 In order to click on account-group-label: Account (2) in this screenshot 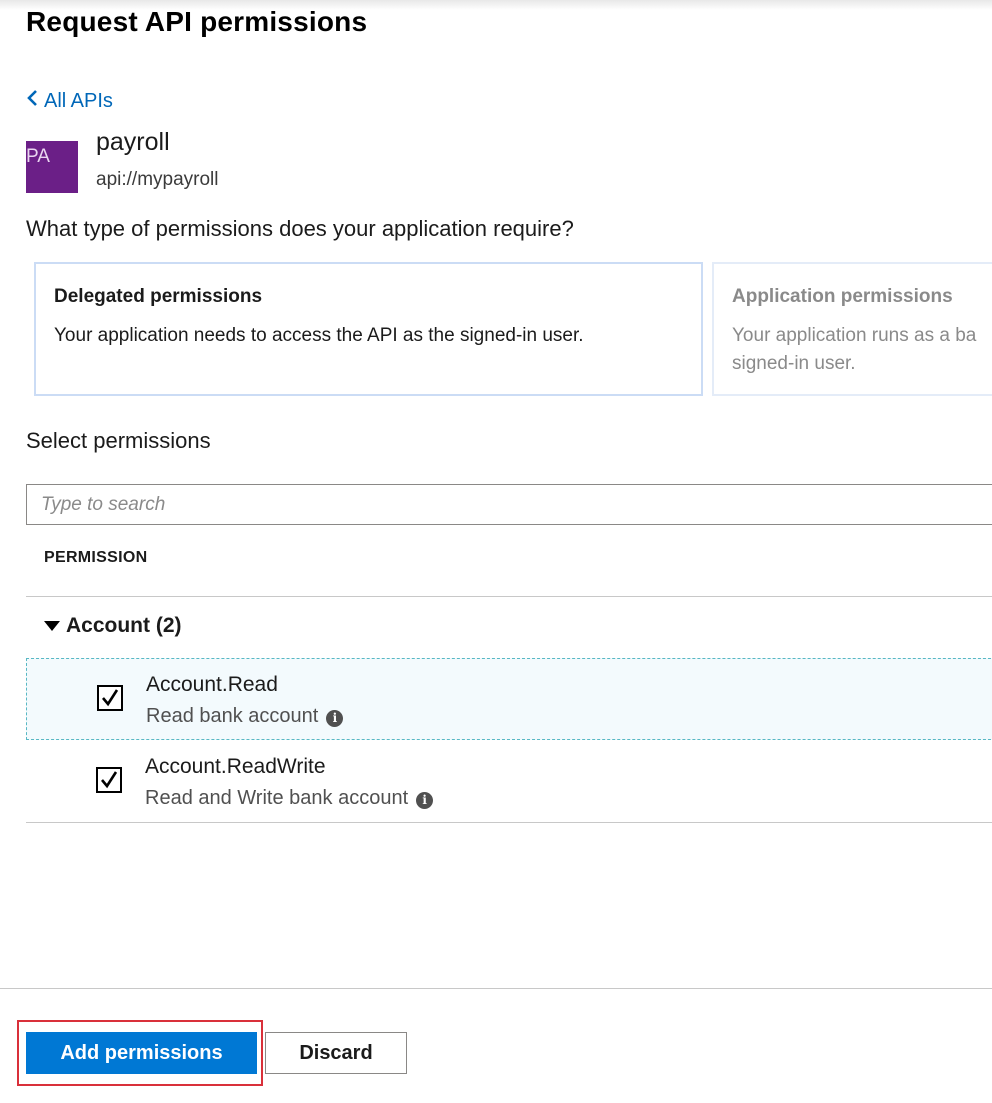, I will do `click(124, 625)`.